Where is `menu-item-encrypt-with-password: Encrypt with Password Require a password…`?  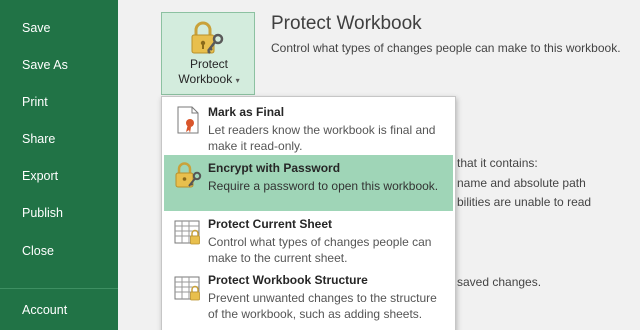
menu-item-encrypt-with-password: Encrypt with Password Require a password… is located at coordinates (308, 183).